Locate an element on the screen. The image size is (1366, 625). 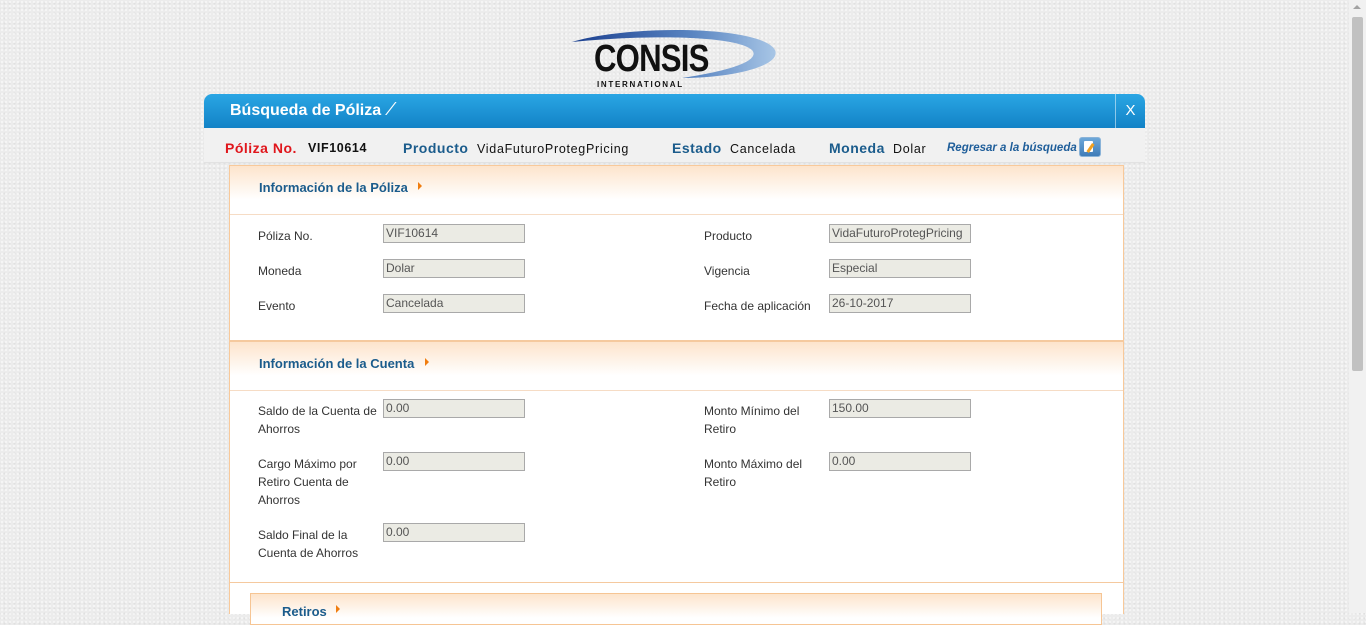
producto-field: VidaFuturoProtegPricing is located at coordinates (900, 233).